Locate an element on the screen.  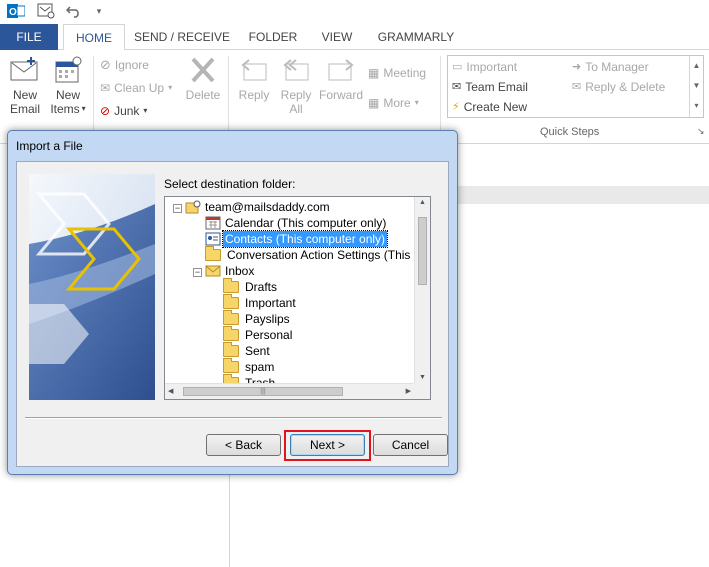
tab-folder: FOLDER is located at coordinates (273, 37).